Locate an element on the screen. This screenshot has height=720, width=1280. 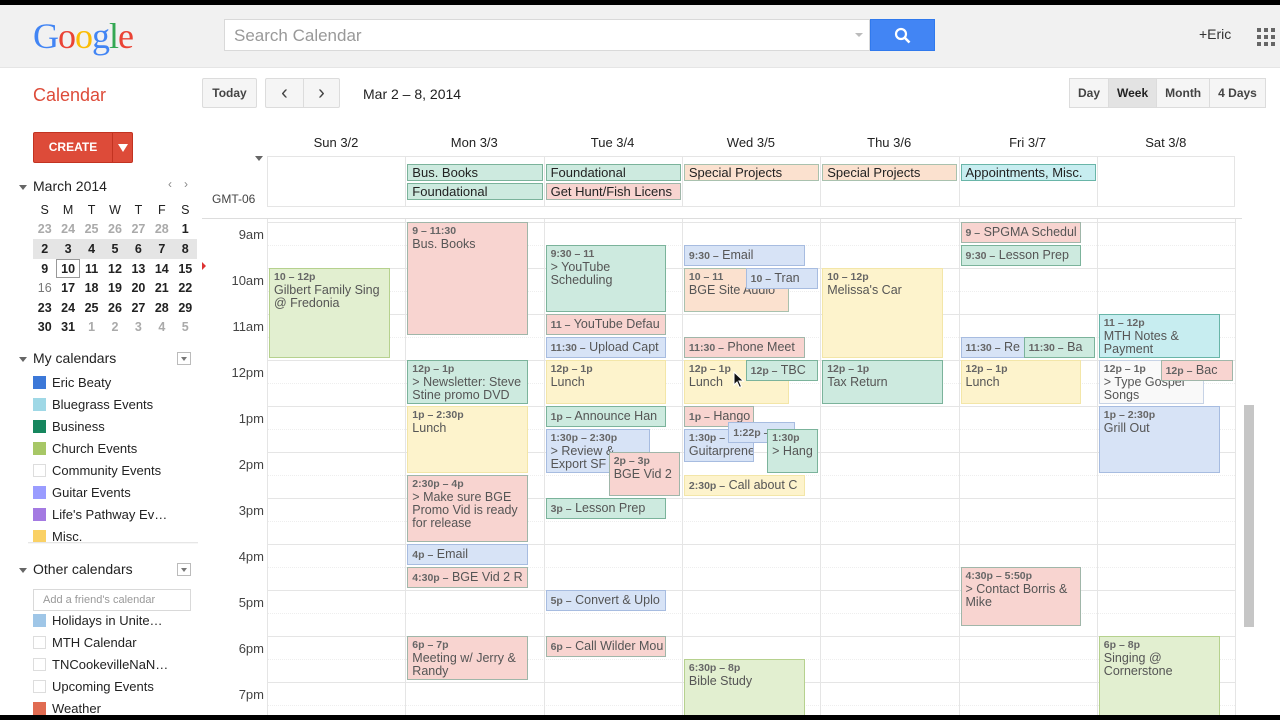
calendar-event: 4:30p – BGE Vid 2 R is located at coordinates (468, 577).